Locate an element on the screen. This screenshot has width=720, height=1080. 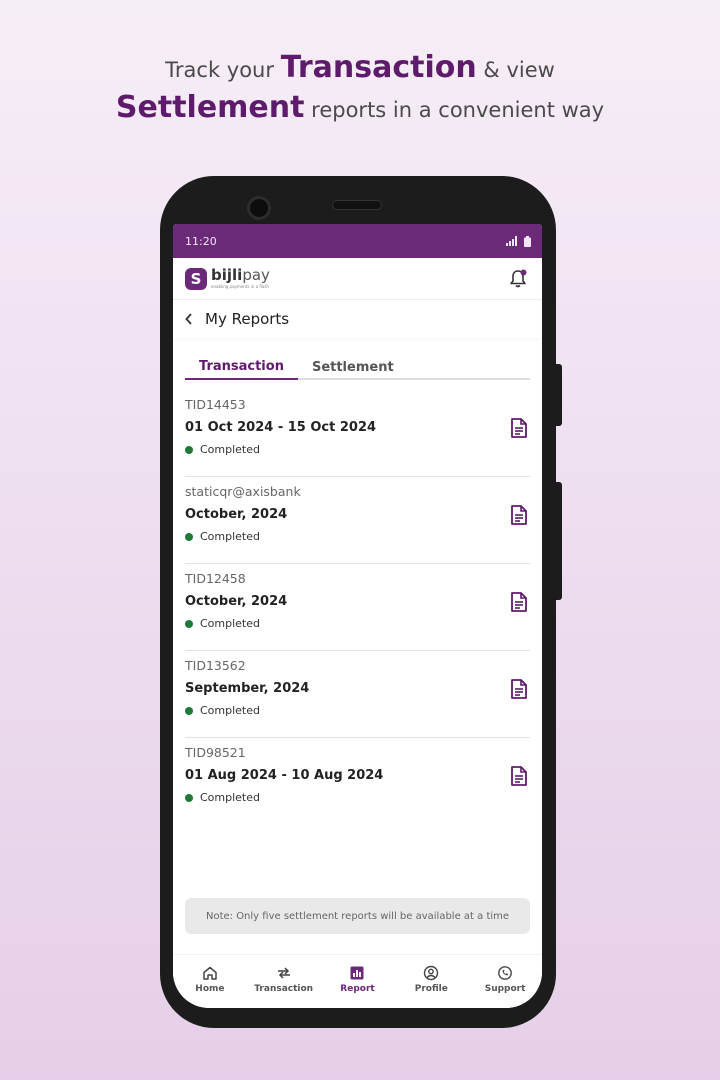
headline-line-1: Track your Transaction & view is located at coordinates (360, 68).